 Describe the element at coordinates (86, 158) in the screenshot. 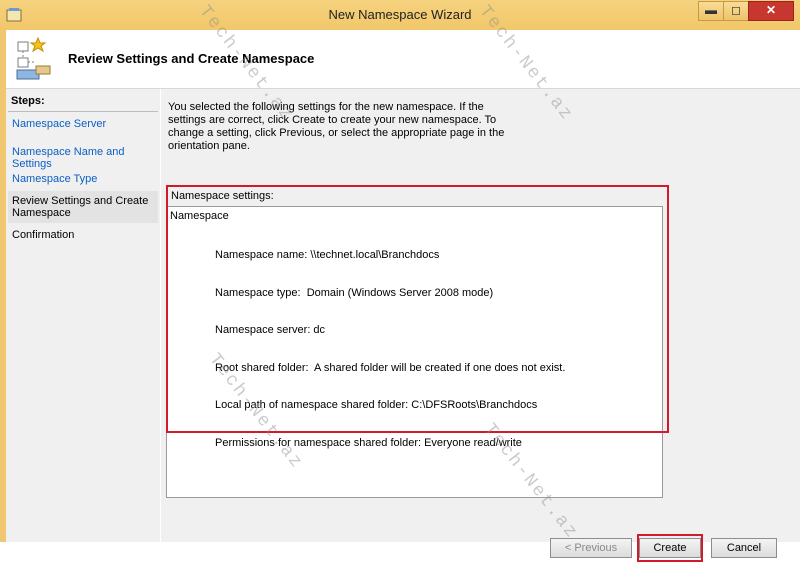

I see `step-namespace-name-and-settings: Namespace Name and Settings` at that location.